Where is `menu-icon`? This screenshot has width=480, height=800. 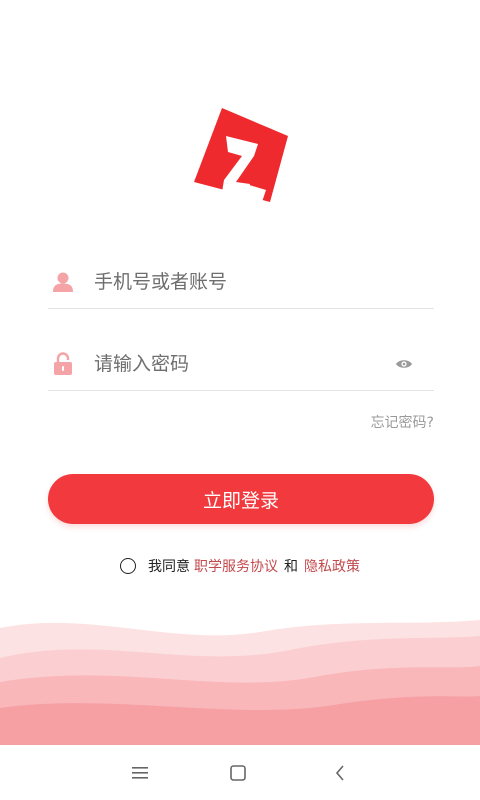
menu-icon is located at coordinates (140, 773).